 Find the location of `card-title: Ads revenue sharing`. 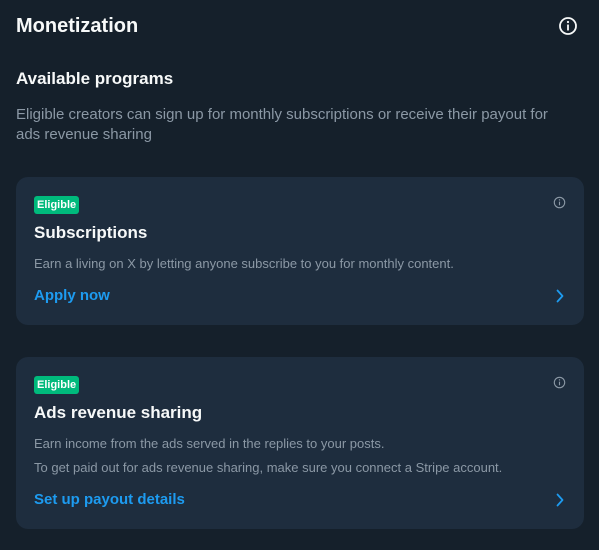

card-title: Ads revenue sharing is located at coordinates (118, 412).